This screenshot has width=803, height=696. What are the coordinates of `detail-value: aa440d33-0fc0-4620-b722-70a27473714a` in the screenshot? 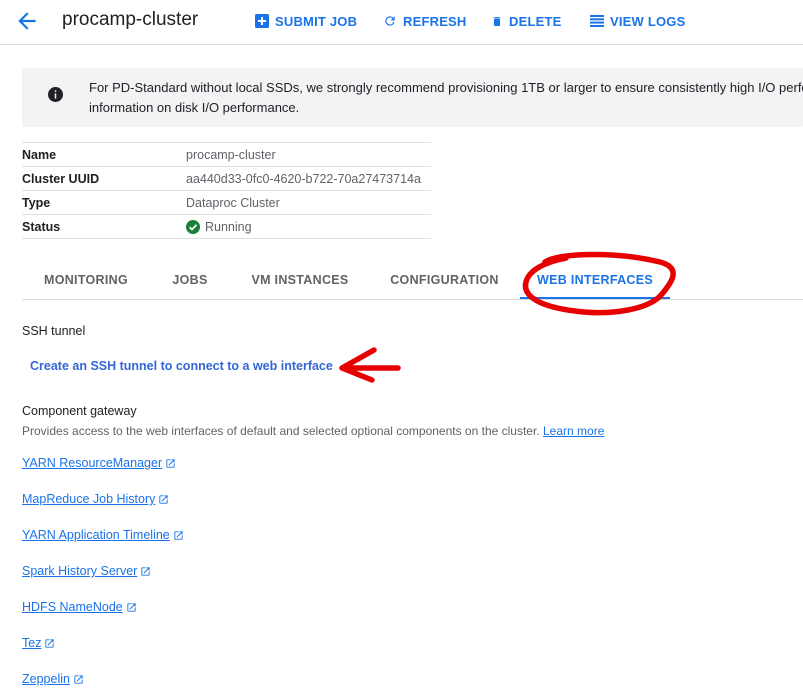 It's located at (308, 178).